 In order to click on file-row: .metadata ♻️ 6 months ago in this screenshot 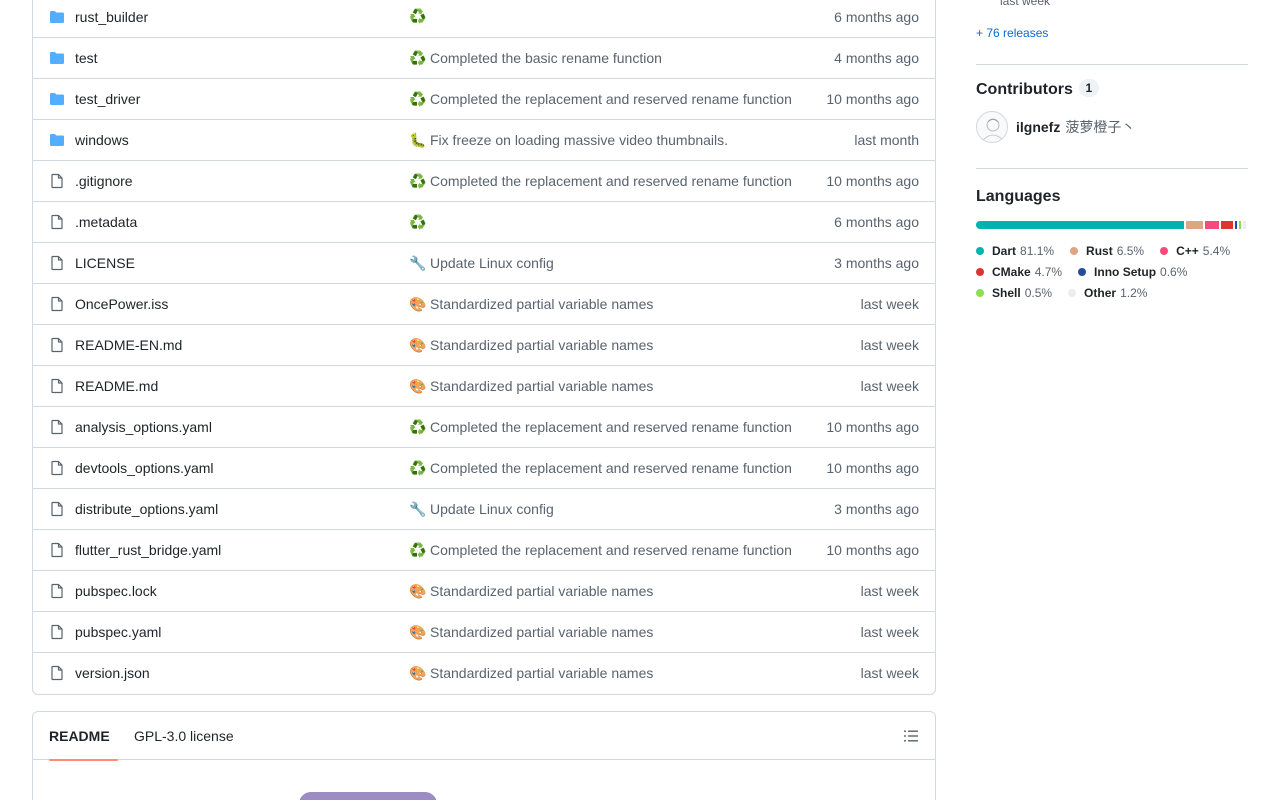, I will do `click(484, 221)`.